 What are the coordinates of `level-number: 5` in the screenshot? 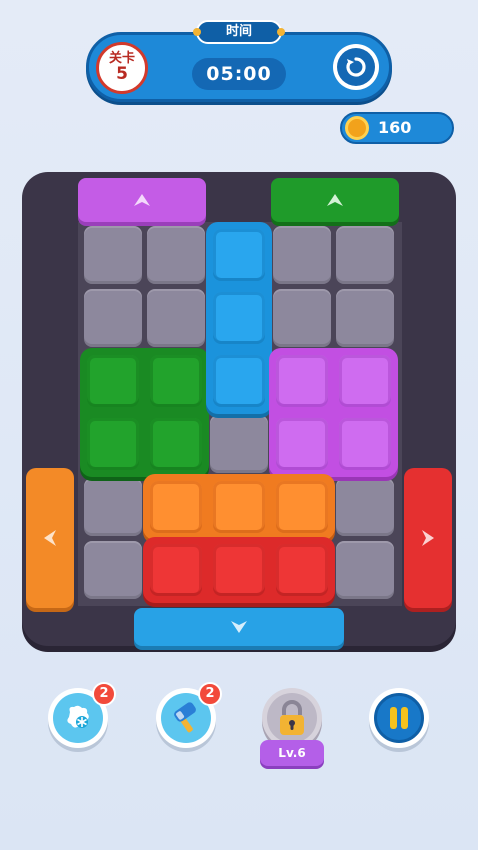 It's located at (122, 73).